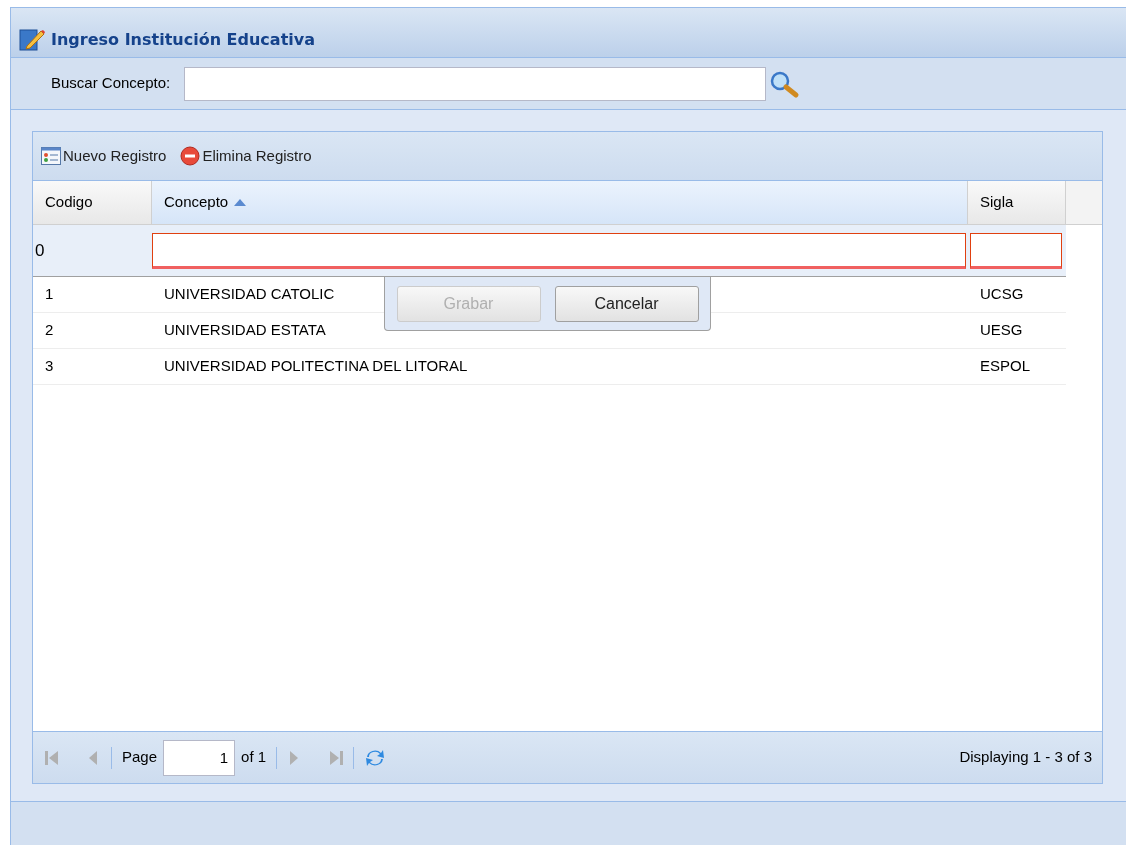 Image resolution: width=1126 pixels, height=845 pixels. Describe the element at coordinates (1002, 294) in the screenshot. I see `table-cell: UCSG` at that location.